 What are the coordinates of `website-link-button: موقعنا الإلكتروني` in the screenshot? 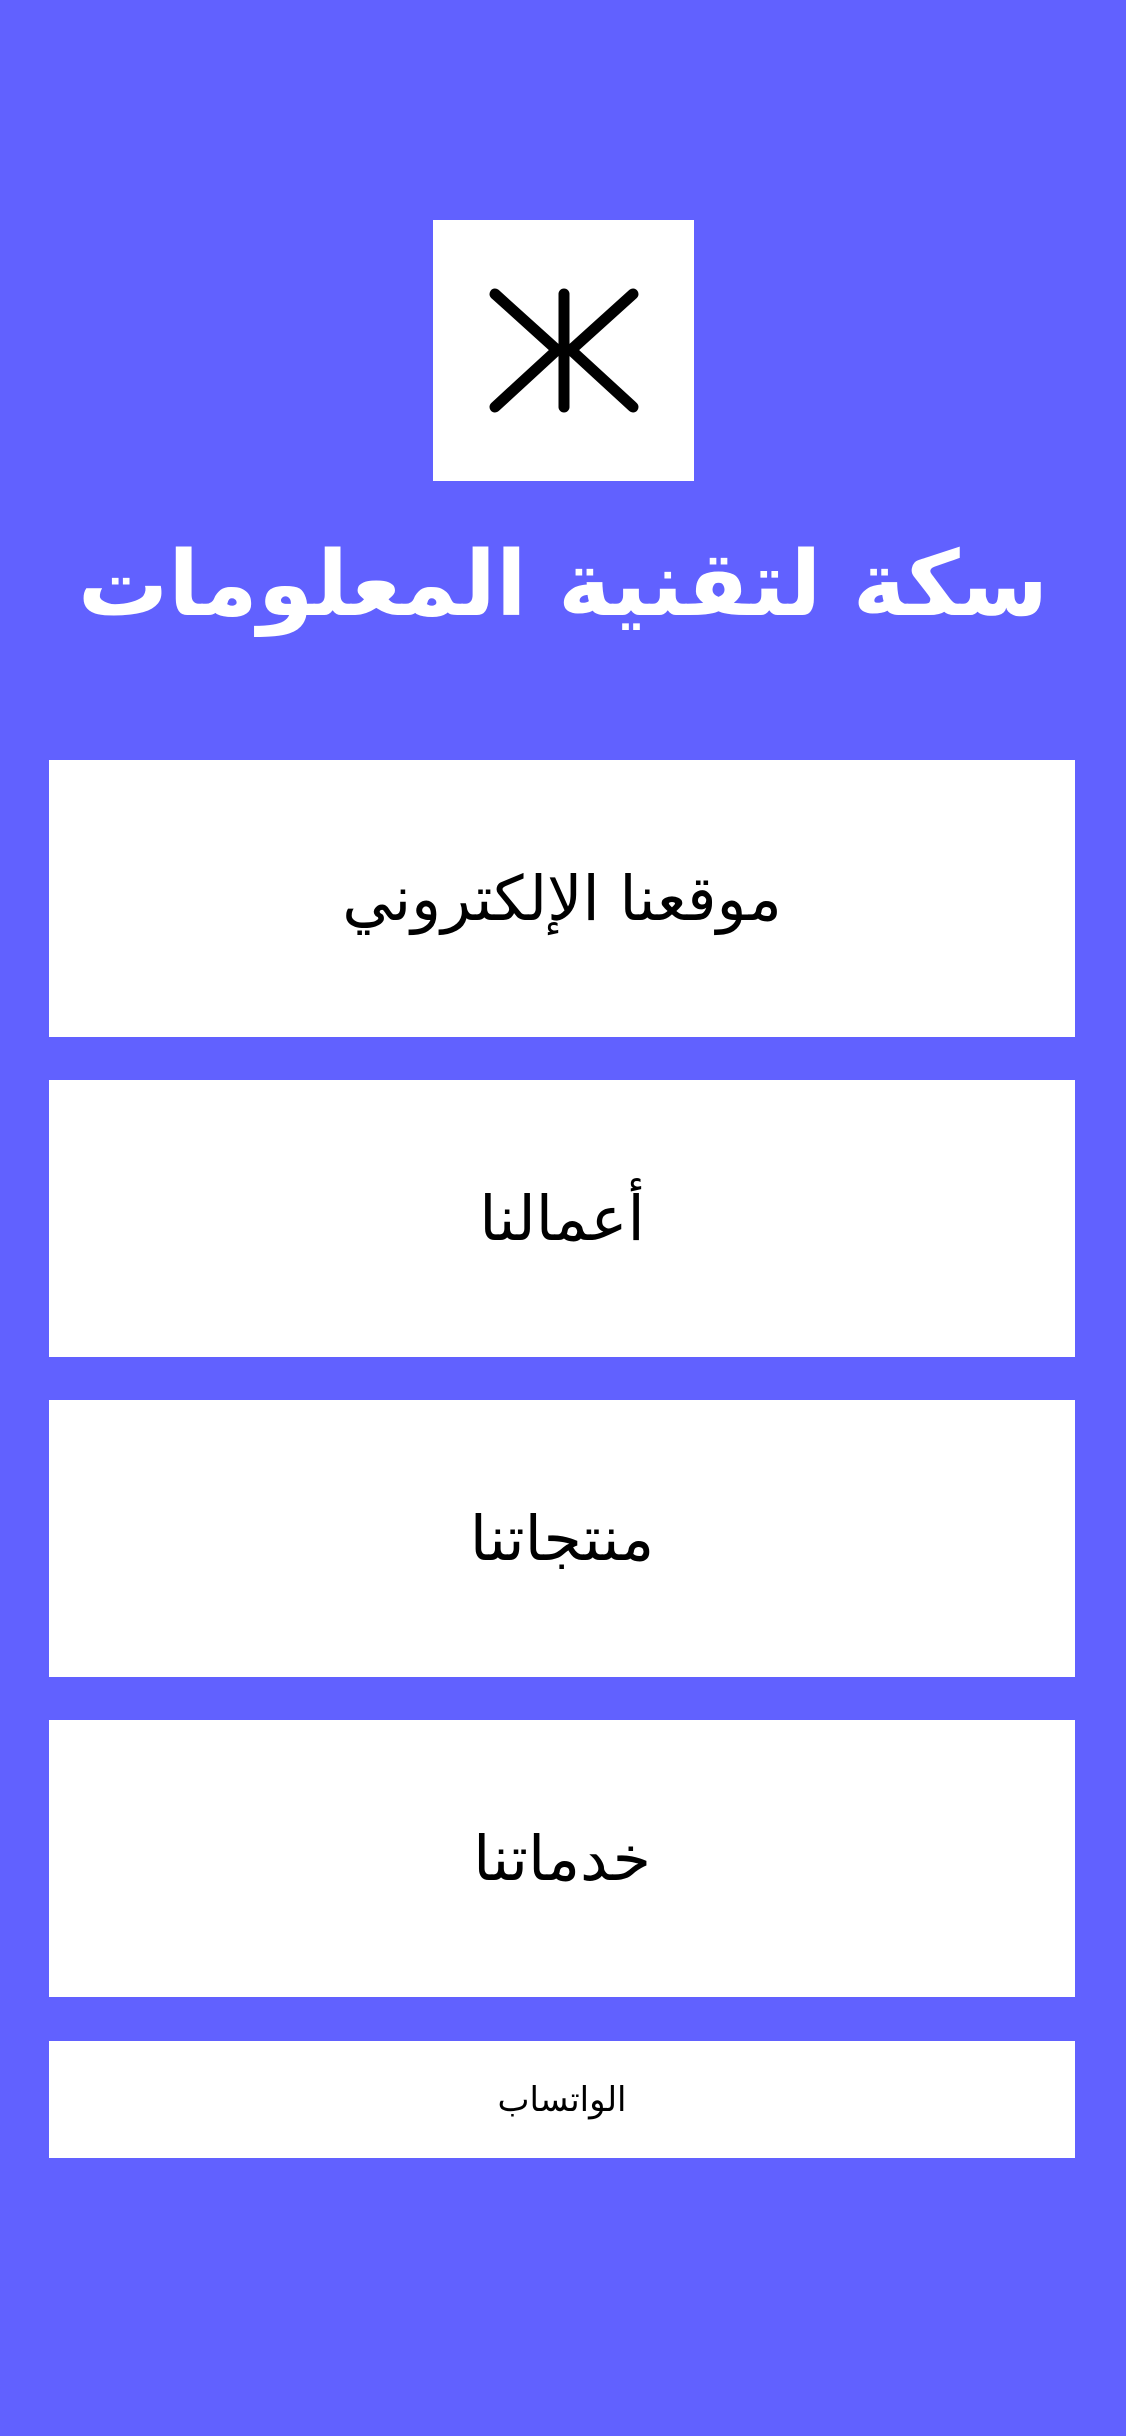 It's located at (562, 898).